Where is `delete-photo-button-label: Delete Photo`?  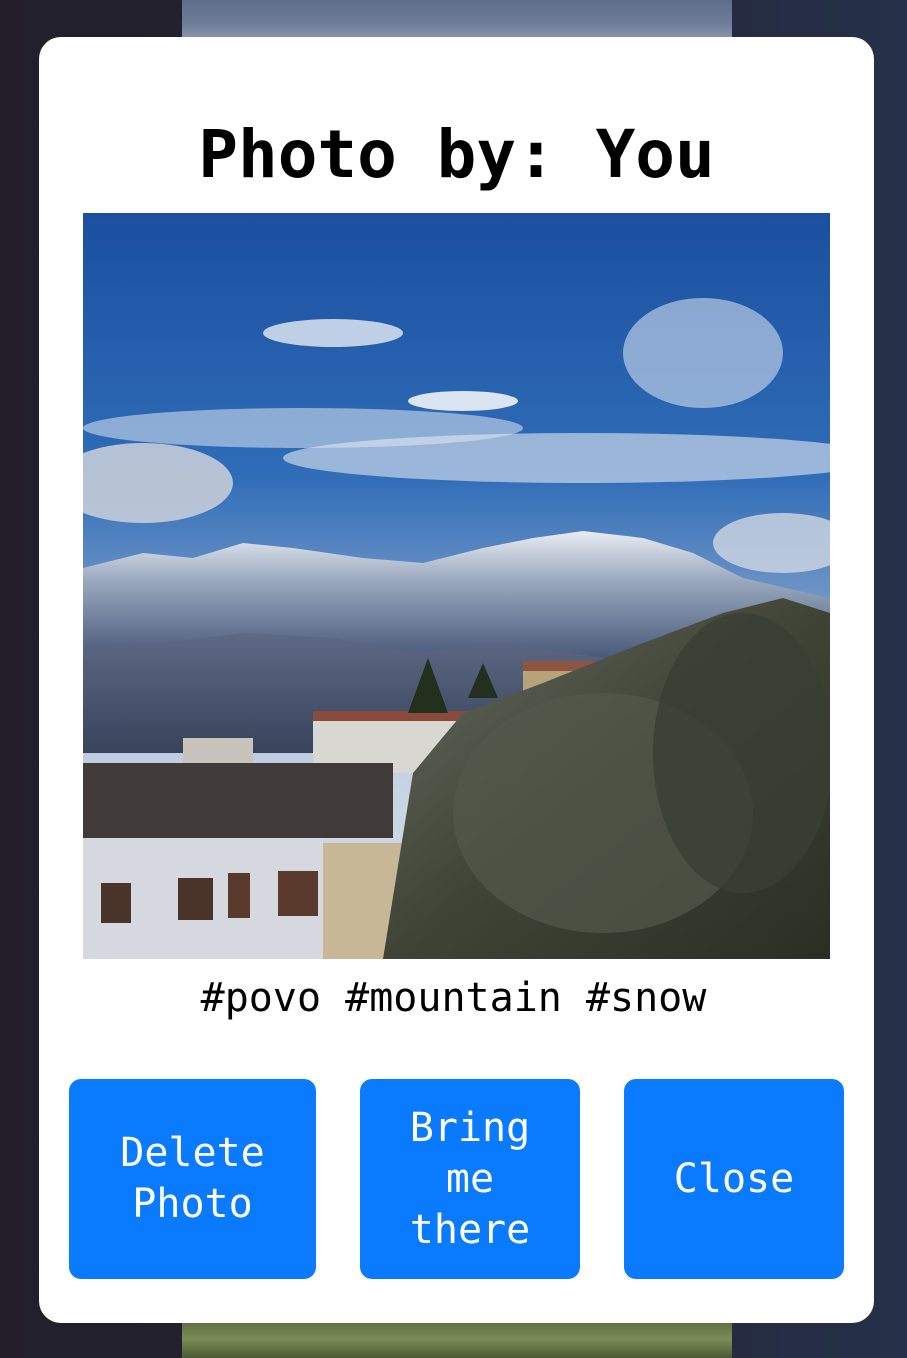 delete-photo-button-label: Delete Photo is located at coordinates (192, 1178).